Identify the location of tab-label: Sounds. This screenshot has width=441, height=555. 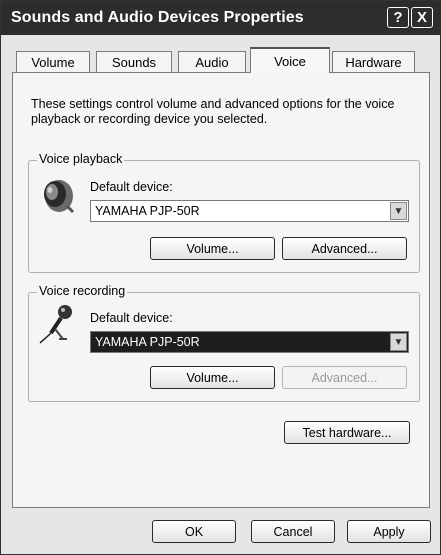
(134, 62).